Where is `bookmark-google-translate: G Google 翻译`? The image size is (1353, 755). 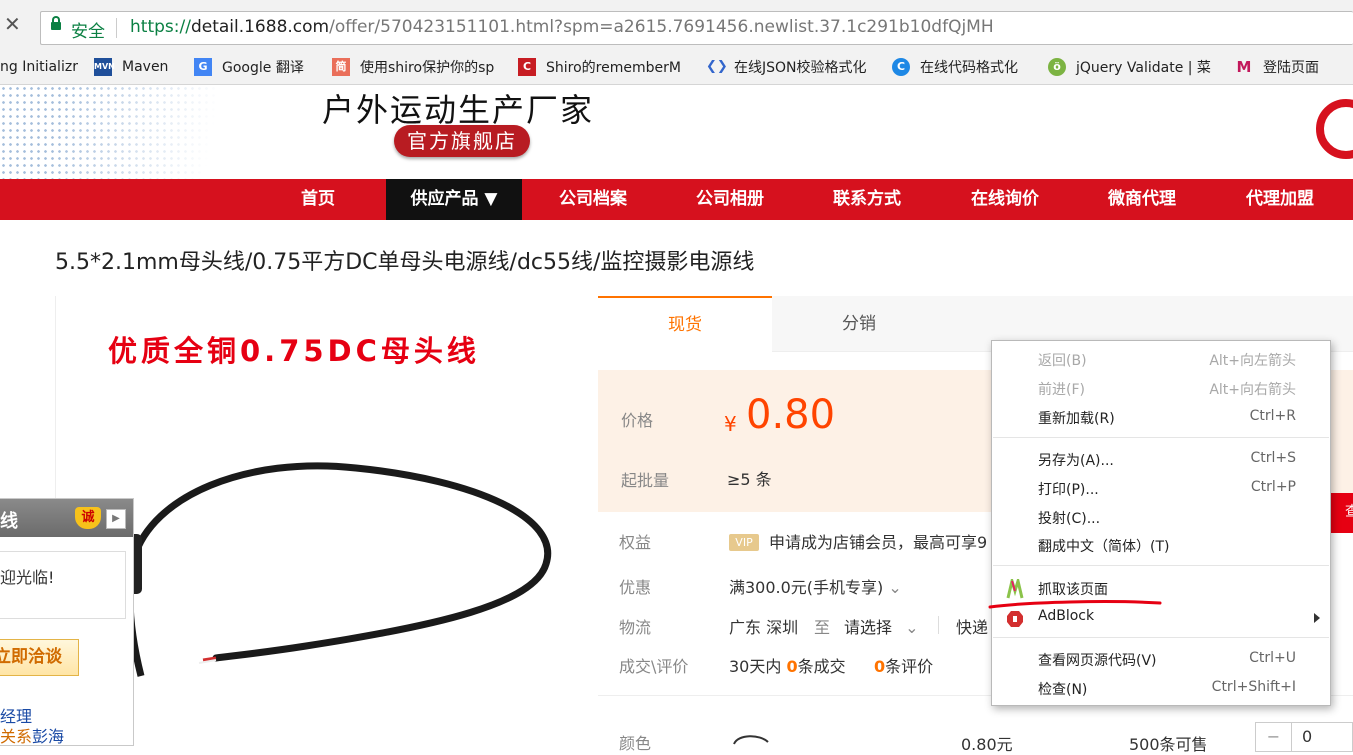
bookmark-google-translate: G Google 翻译 is located at coordinates (257, 67).